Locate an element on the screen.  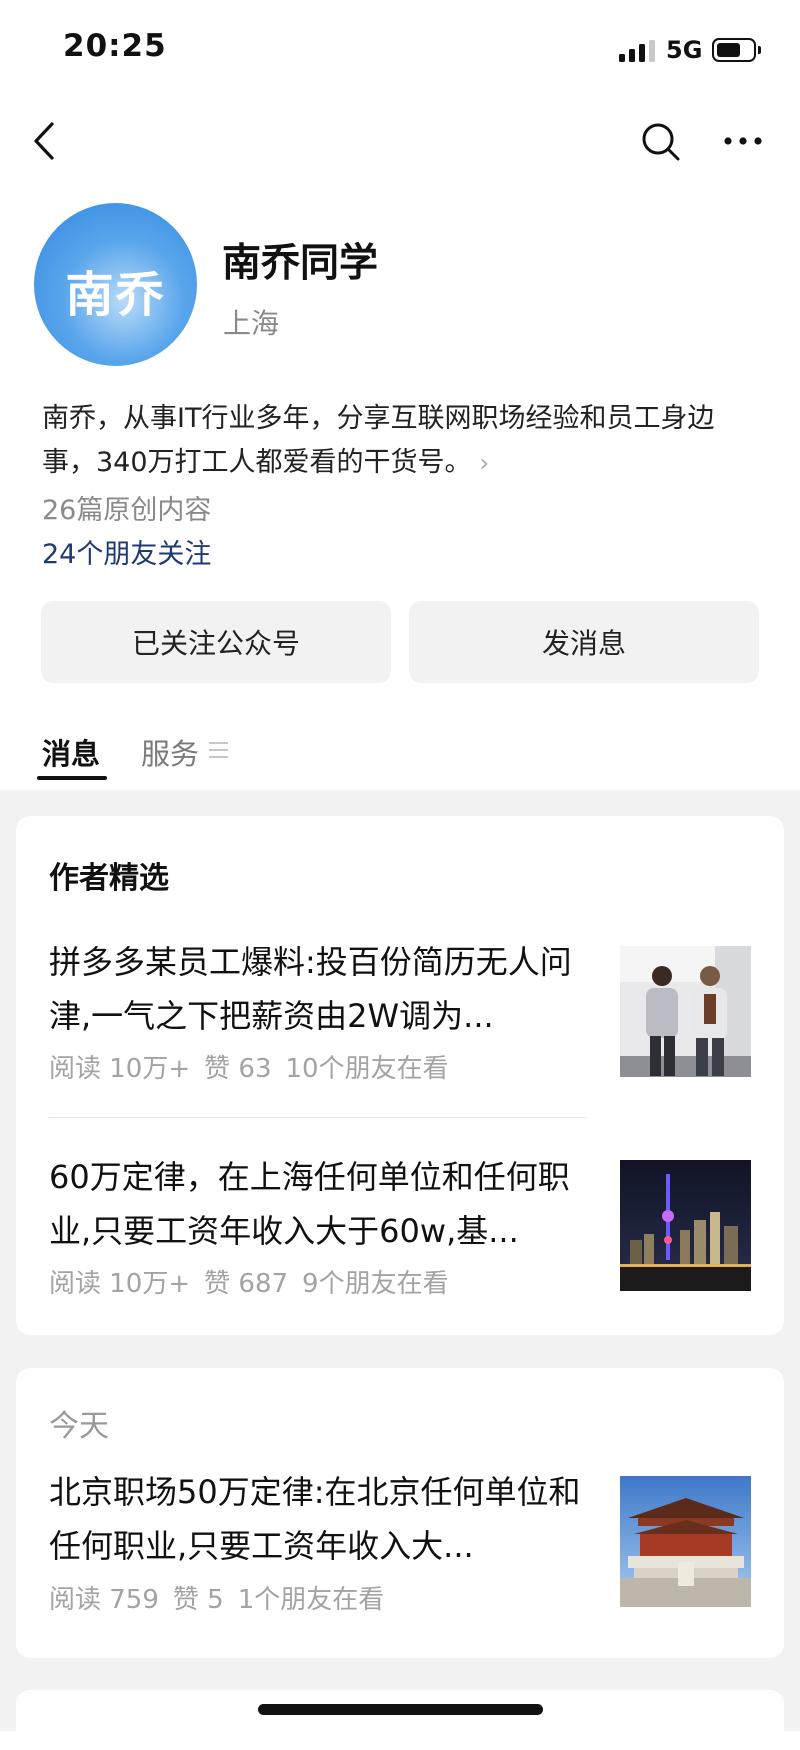
status-time: 20:25 is located at coordinates (115, 46).